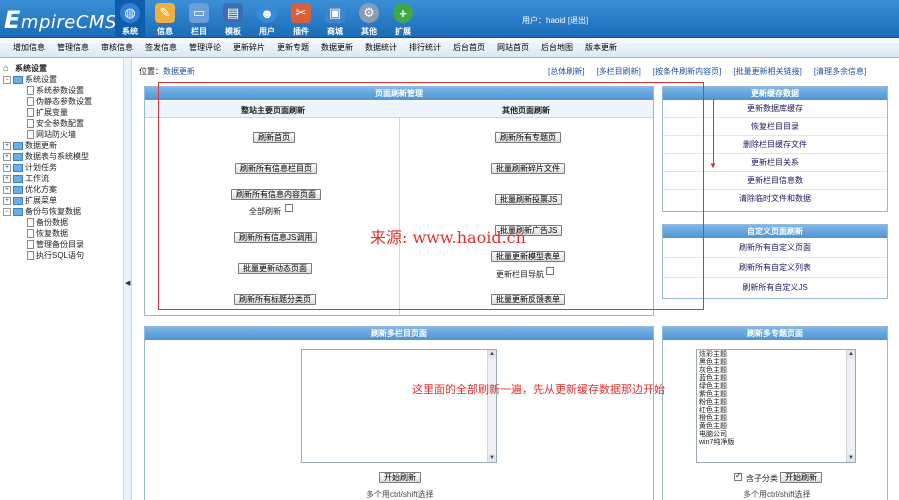 The image size is (899, 500). Describe the element at coordinates (61, 101) in the screenshot. I see `tree-item: 伪静态参数设置` at that location.